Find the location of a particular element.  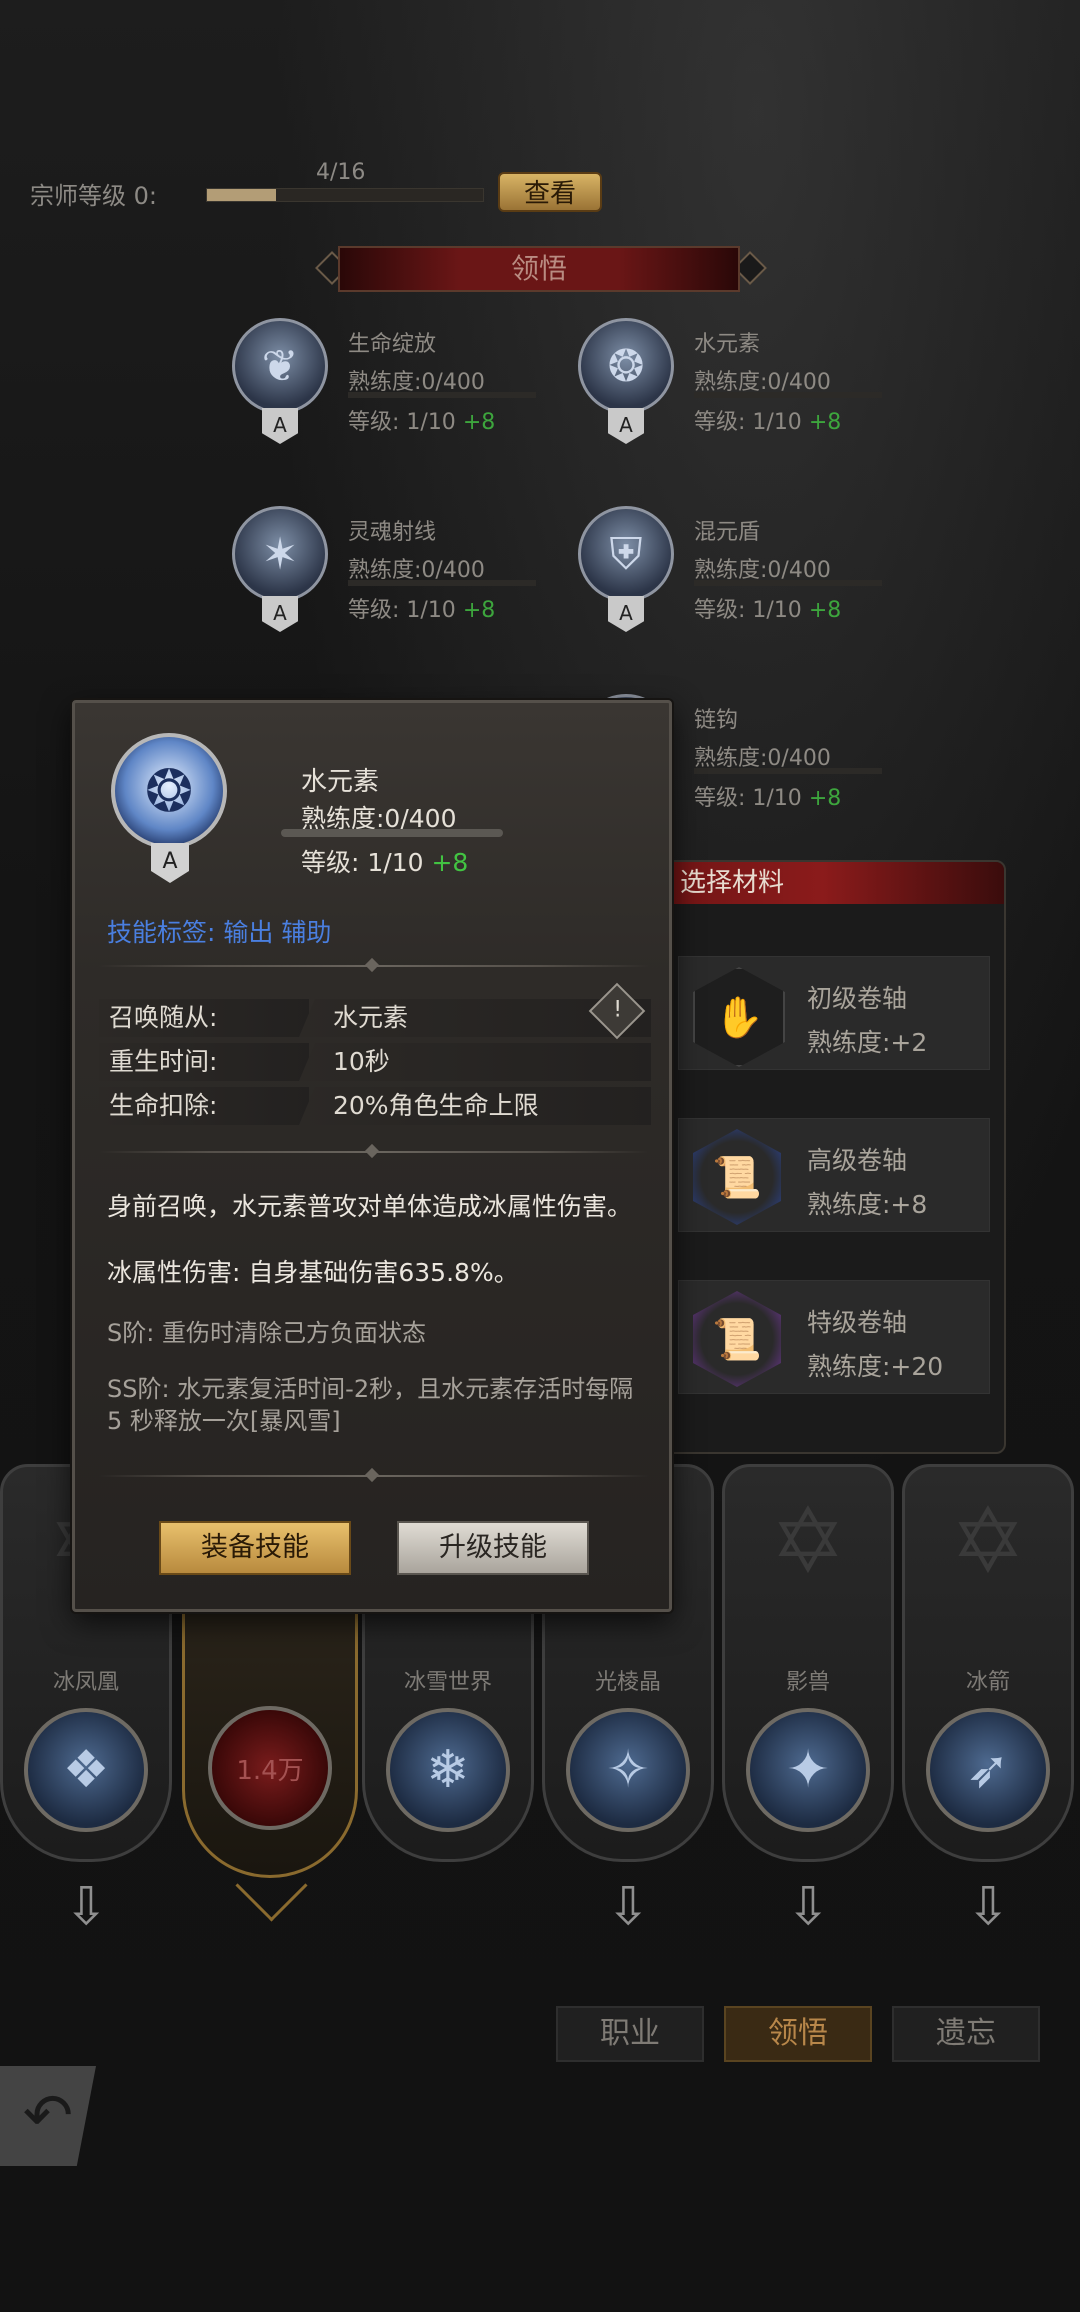

material-value: 熟练度:+2 is located at coordinates (867, 1042).